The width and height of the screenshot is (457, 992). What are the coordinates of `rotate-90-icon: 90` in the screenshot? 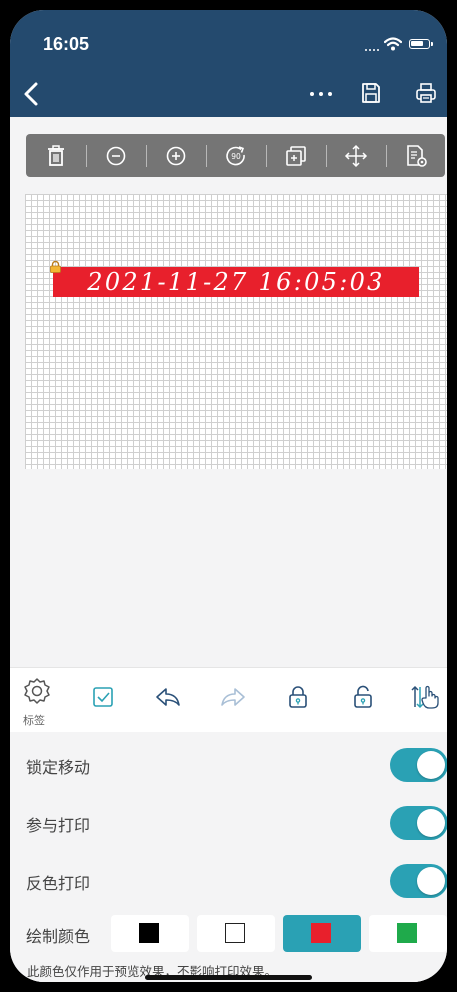 It's located at (236, 156).